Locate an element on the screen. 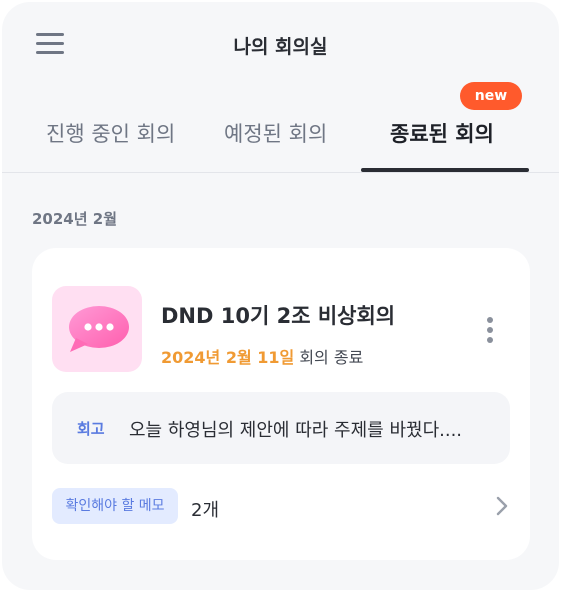 The image size is (561, 592). chat-bubble-icon is located at coordinates (99, 329).